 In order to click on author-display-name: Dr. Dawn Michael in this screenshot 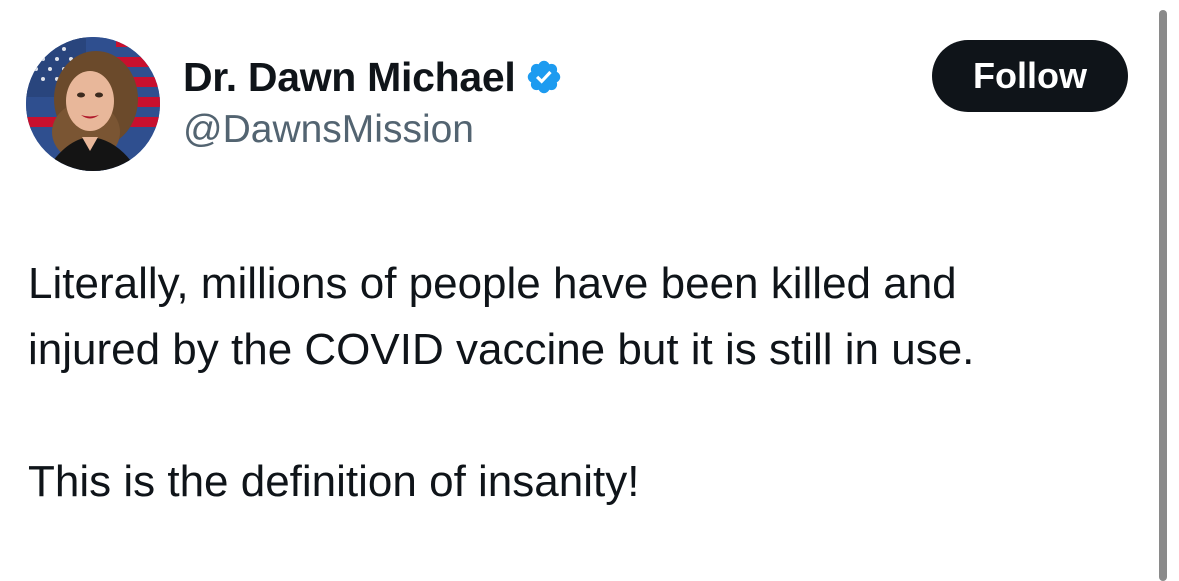, I will do `click(349, 77)`.